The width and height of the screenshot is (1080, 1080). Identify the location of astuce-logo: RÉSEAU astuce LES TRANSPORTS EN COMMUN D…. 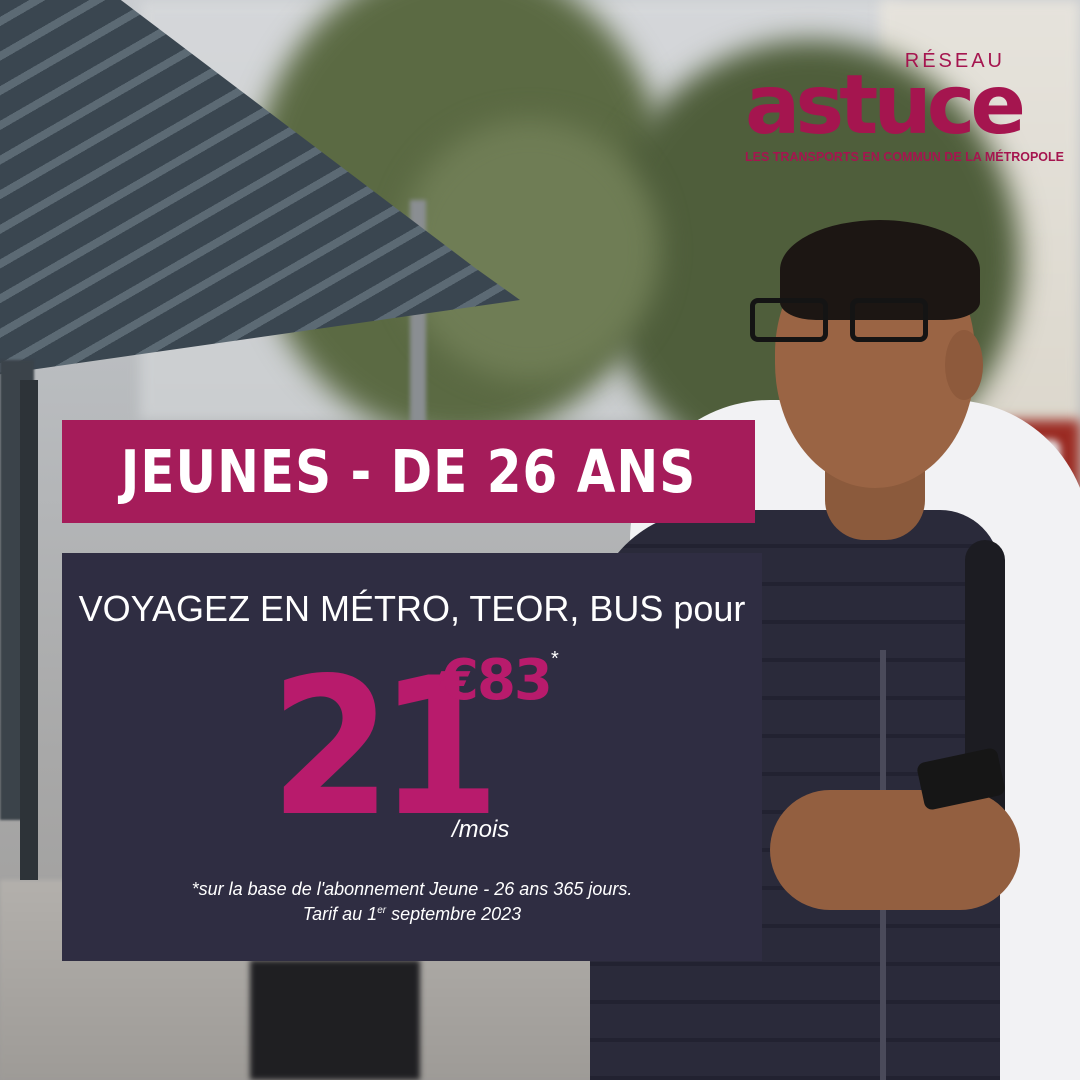
(904, 115).